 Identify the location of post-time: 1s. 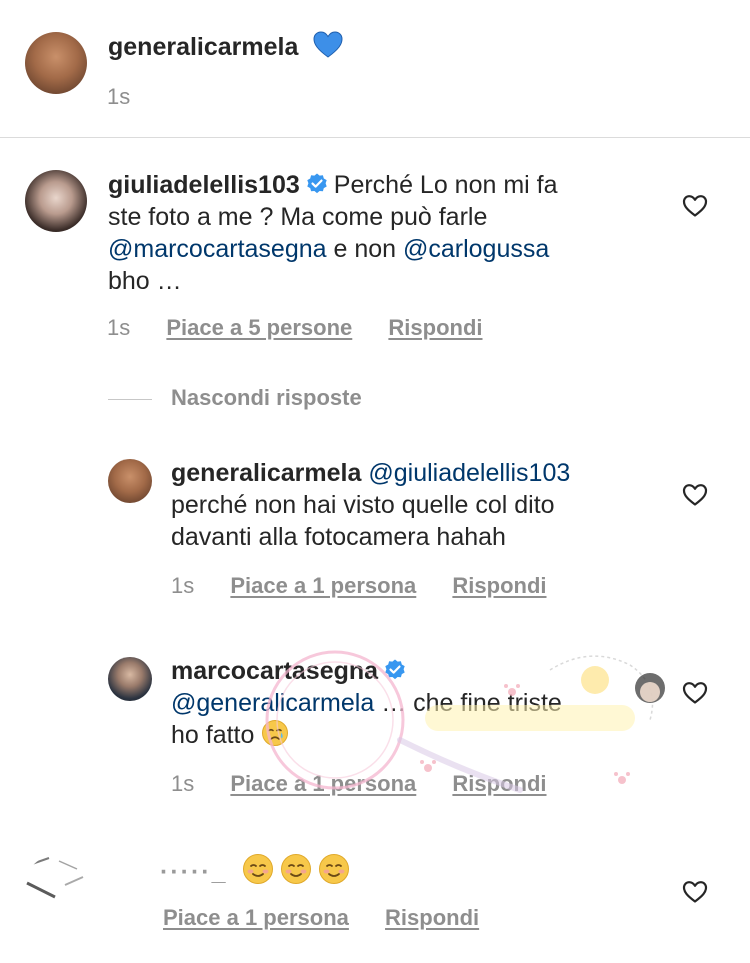
(119, 96).